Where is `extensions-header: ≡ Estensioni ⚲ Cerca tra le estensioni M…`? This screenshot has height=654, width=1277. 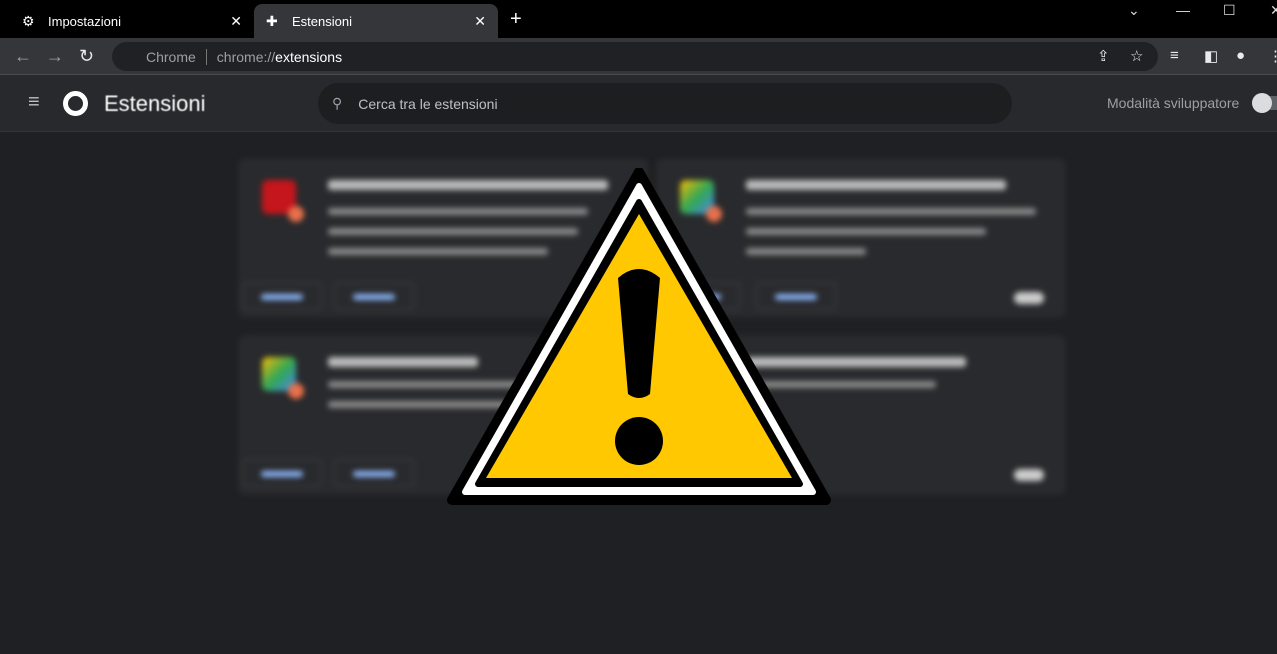
extensions-header: ≡ Estensioni ⚲ Cerca tra le estensioni M… is located at coordinates (638, 103).